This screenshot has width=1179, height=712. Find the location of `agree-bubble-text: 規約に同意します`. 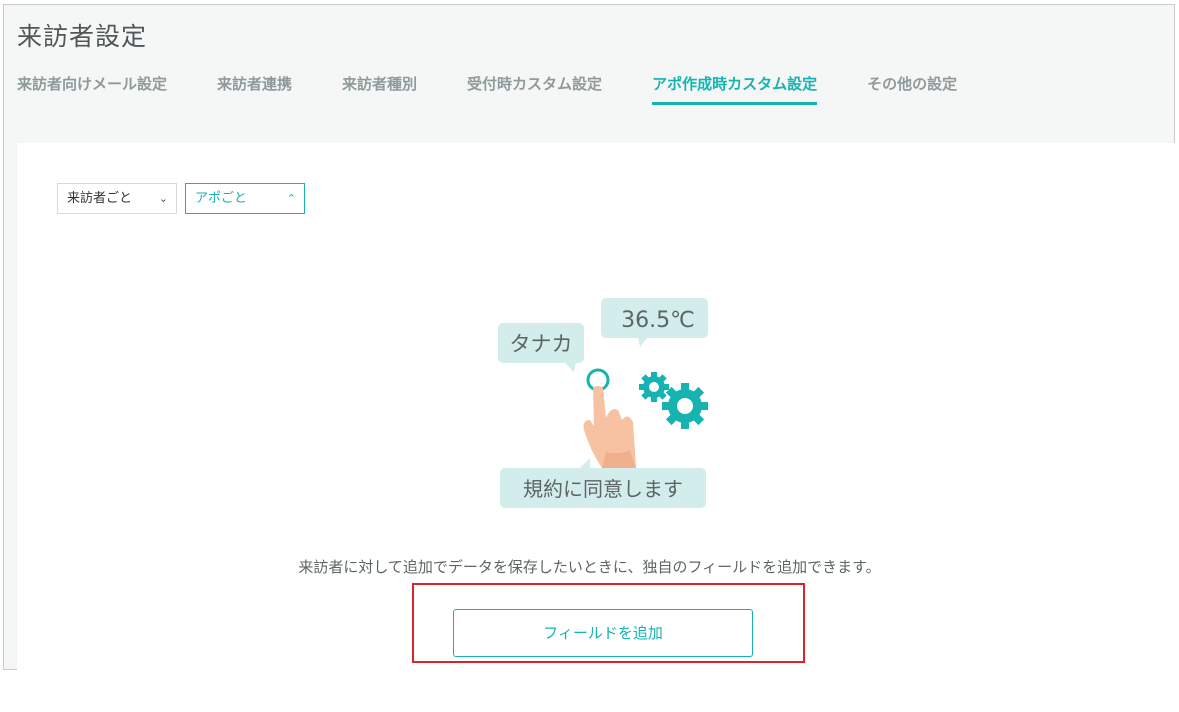

agree-bubble-text: 規約に同意します is located at coordinates (603, 489).